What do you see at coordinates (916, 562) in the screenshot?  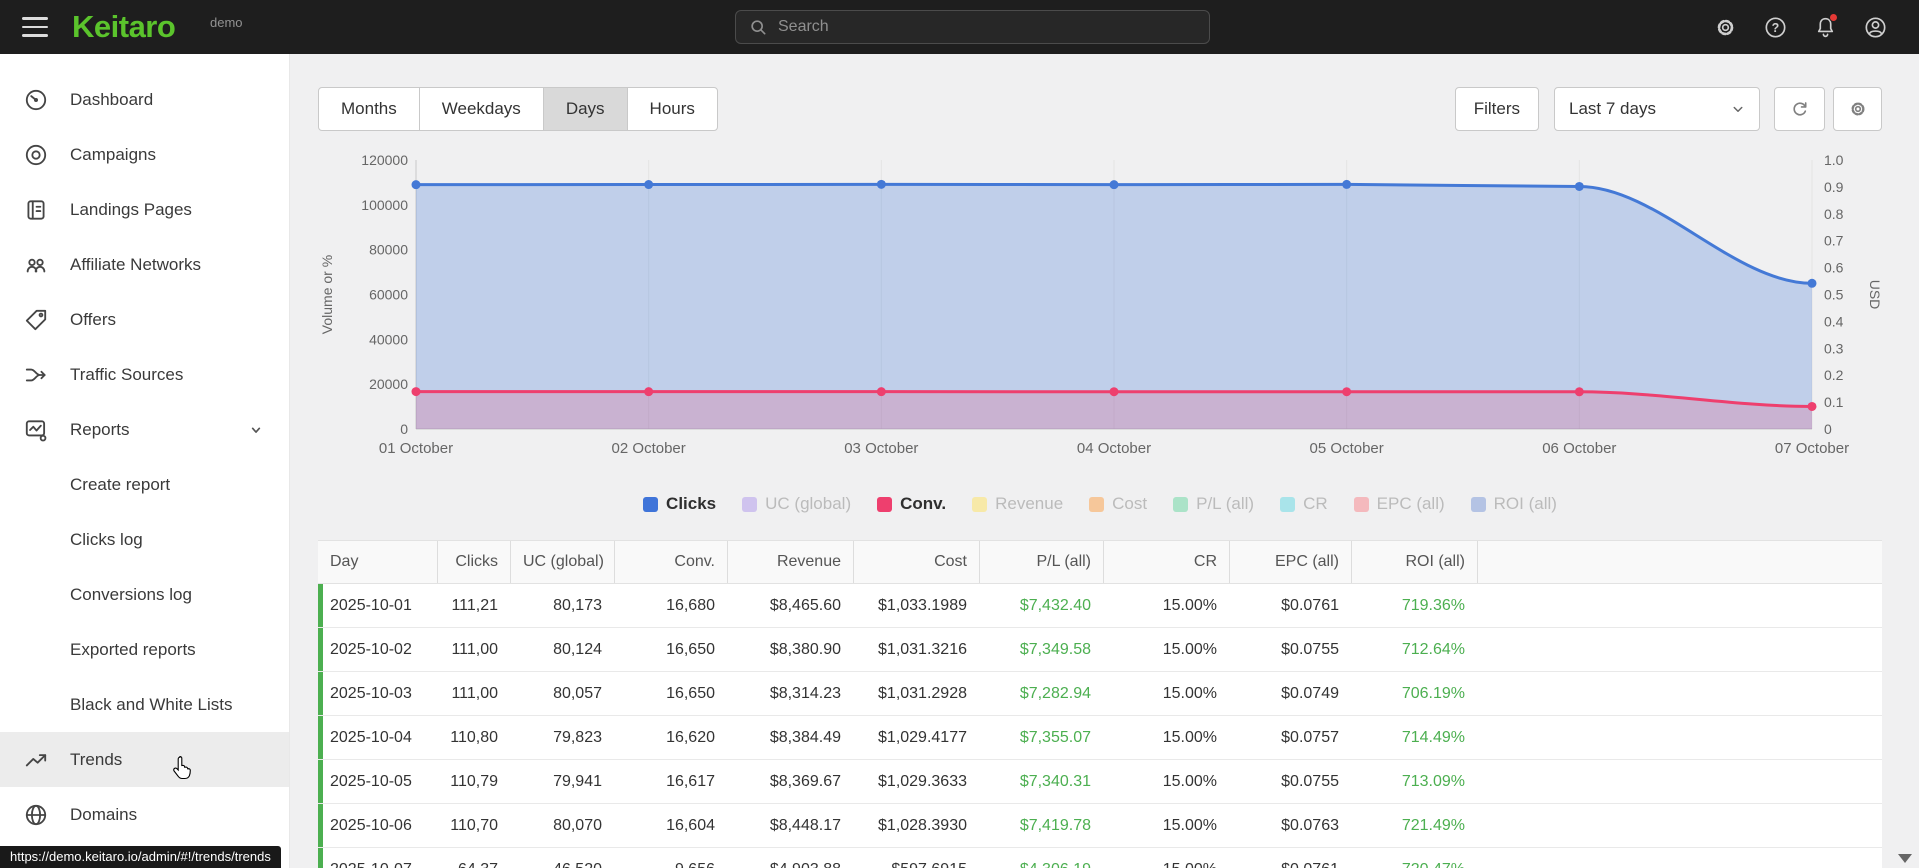 I see `col-cost: Cost` at bounding box center [916, 562].